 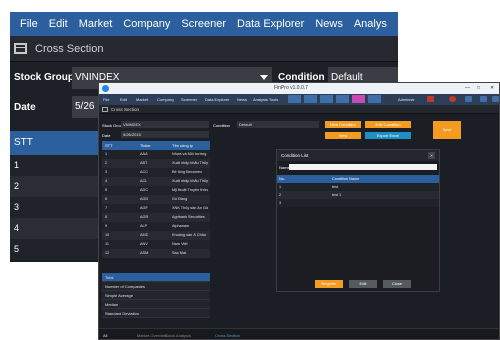 What do you see at coordinates (156, 163) in the screenshot?
I see `company-table-row: 2 ABT Xuất nhập khẩu Thủy sản` at bounding box center [156, 163].